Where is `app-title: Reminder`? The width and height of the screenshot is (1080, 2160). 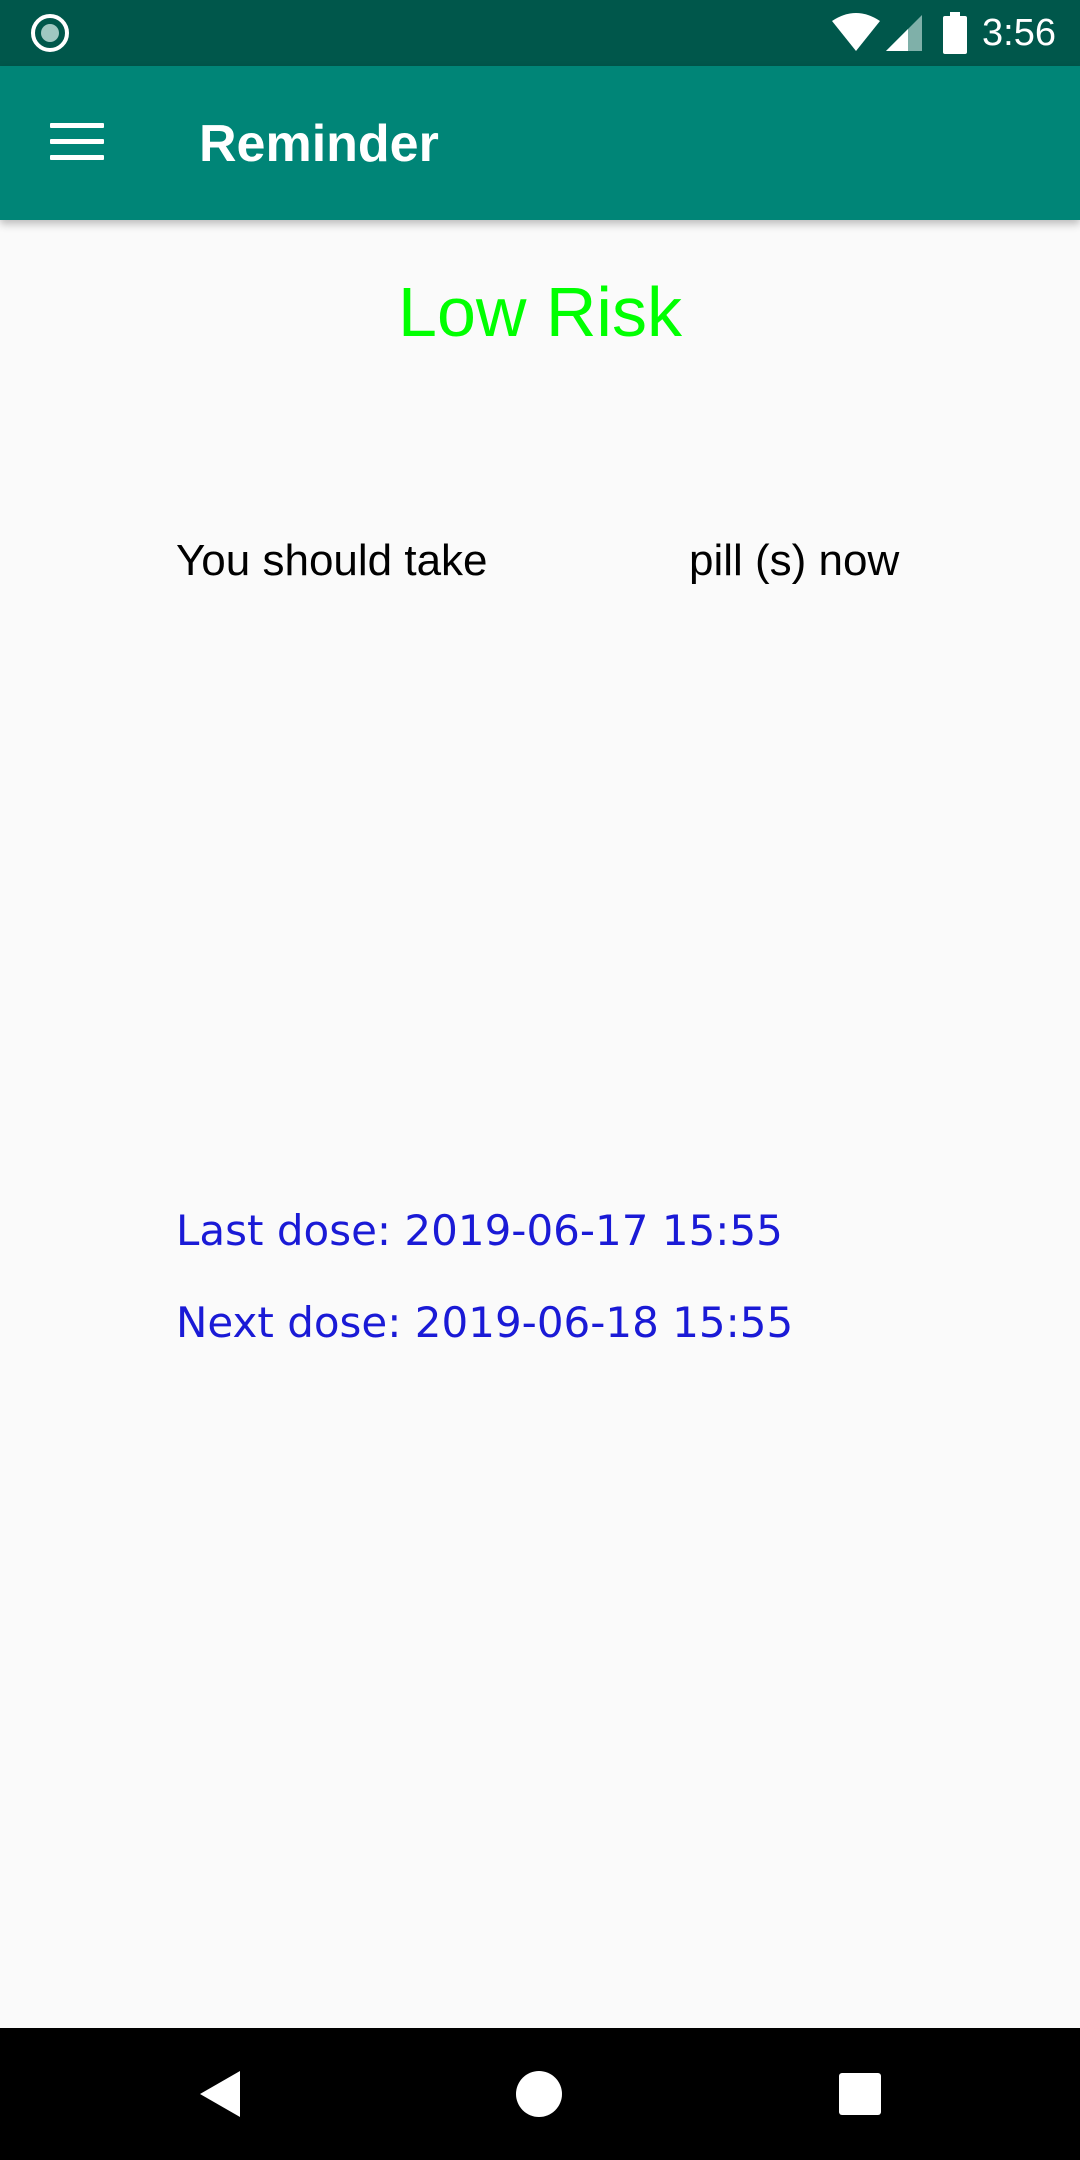
app-title: Reminder is located at coordinates (319, 144).